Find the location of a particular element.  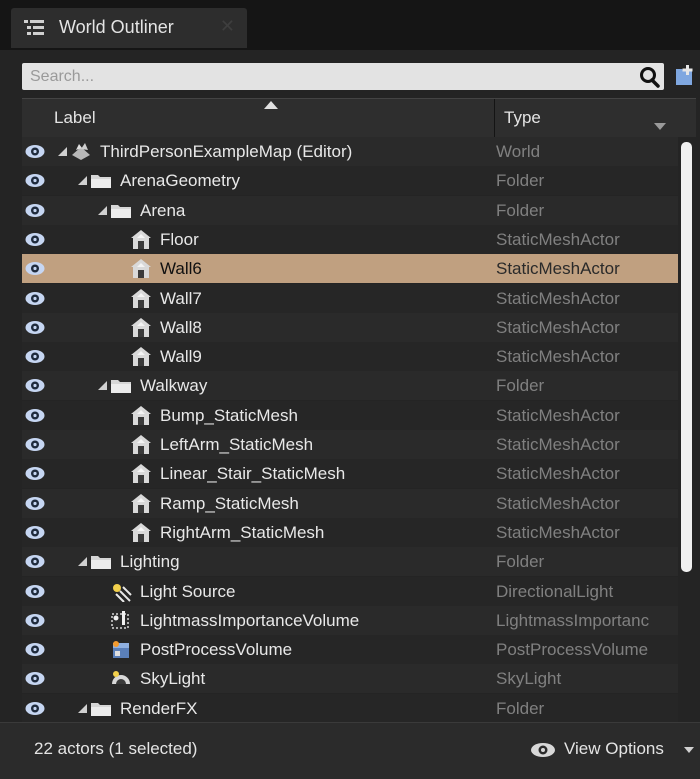

row-label: RenderFX is located at coordinates (159, 708).